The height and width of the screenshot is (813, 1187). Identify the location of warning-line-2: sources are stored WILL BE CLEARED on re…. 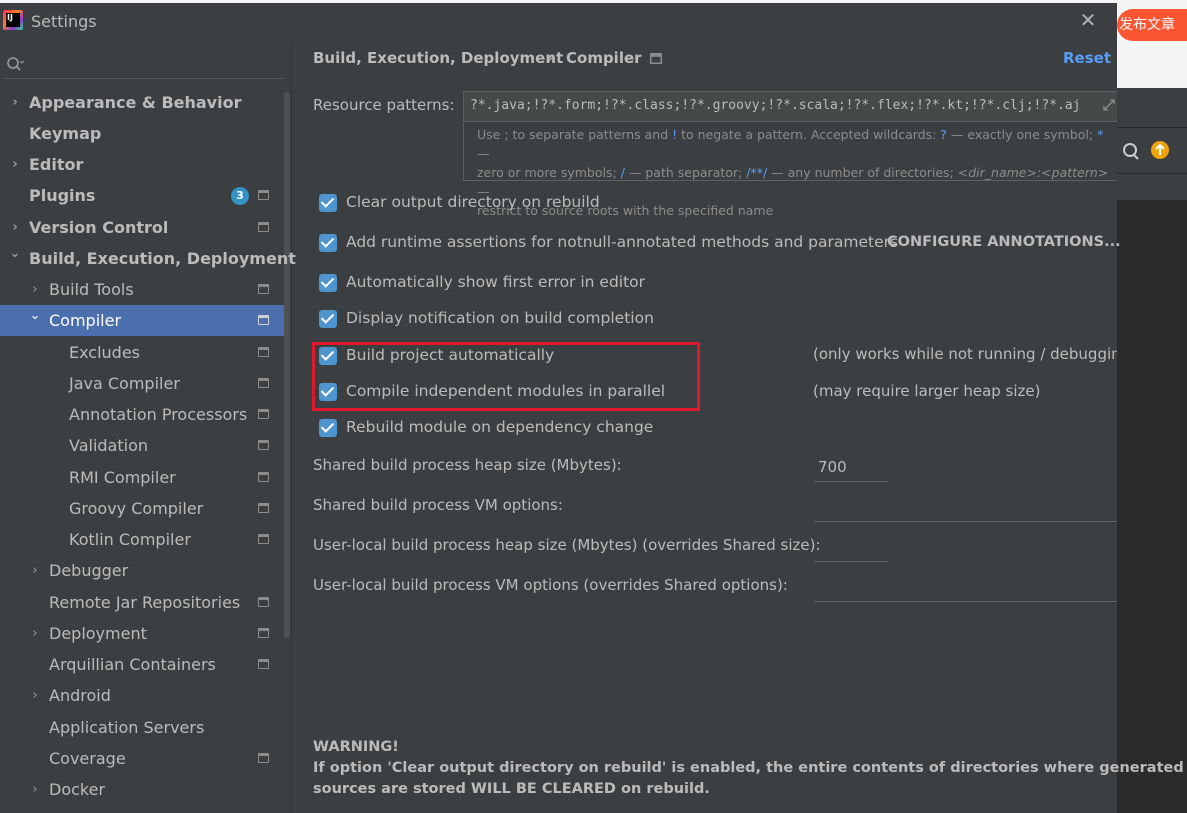
(511, 789).